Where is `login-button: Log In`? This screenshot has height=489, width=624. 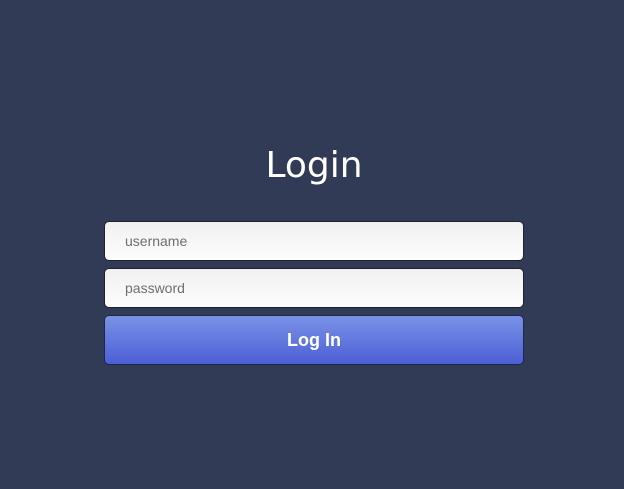 login-button: Log In is located at coordinates (314, 340).